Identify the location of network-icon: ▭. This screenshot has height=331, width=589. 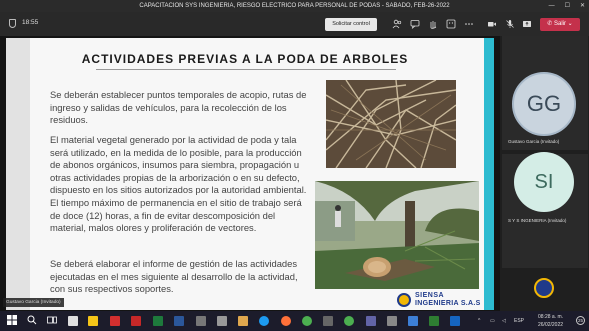
(492, 321).